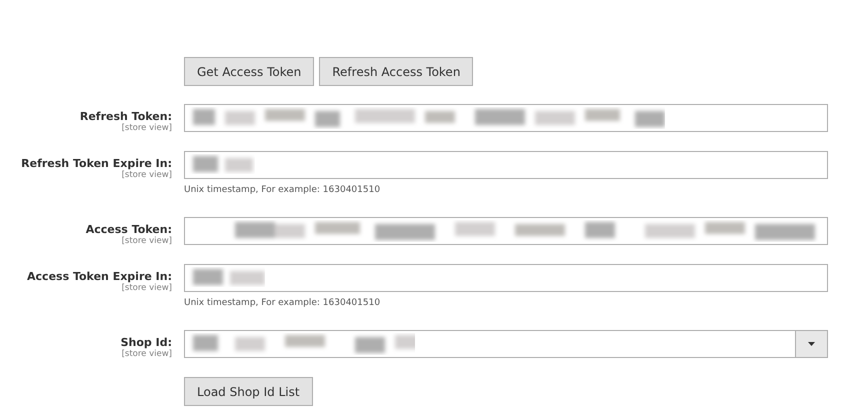 This screenshot has width=866, height=419. Describe the element at coordinates (126, 116) in the screenshot. I see `field-label: Refresh Token:` at that location.